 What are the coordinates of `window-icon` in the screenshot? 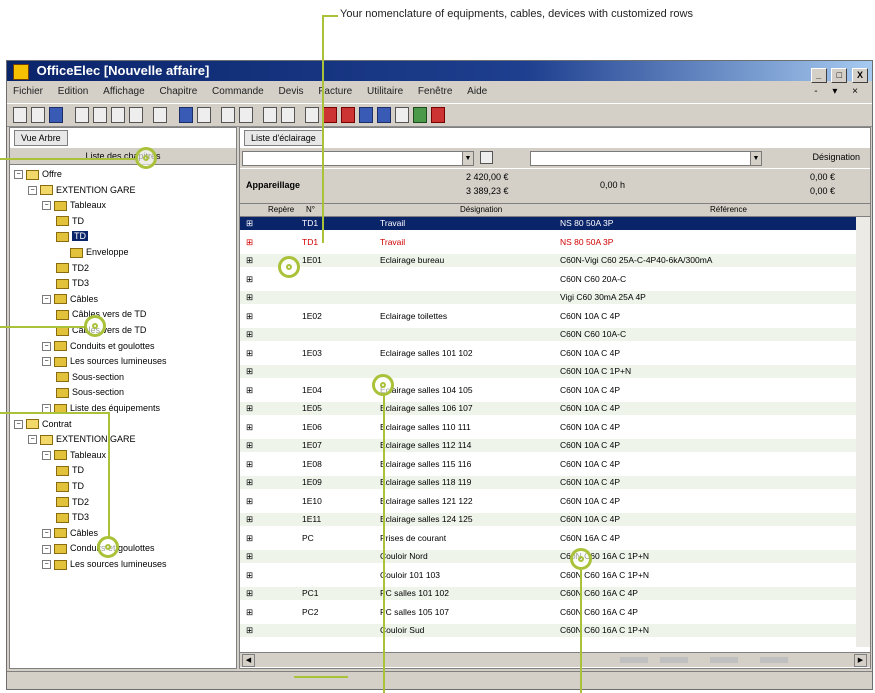 It's located at (288, 115).